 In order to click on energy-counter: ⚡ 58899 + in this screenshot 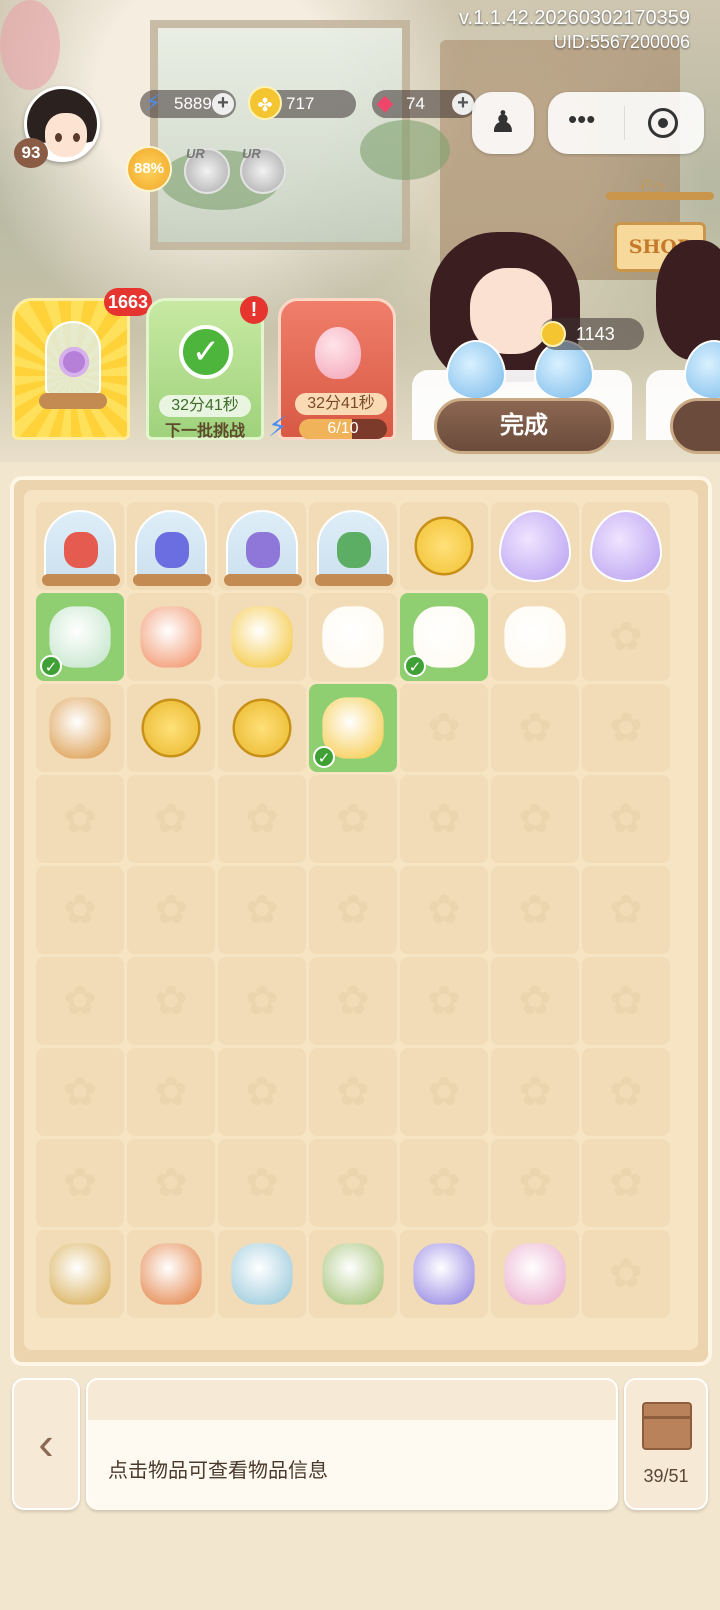, I will do `click(188, 104)`.